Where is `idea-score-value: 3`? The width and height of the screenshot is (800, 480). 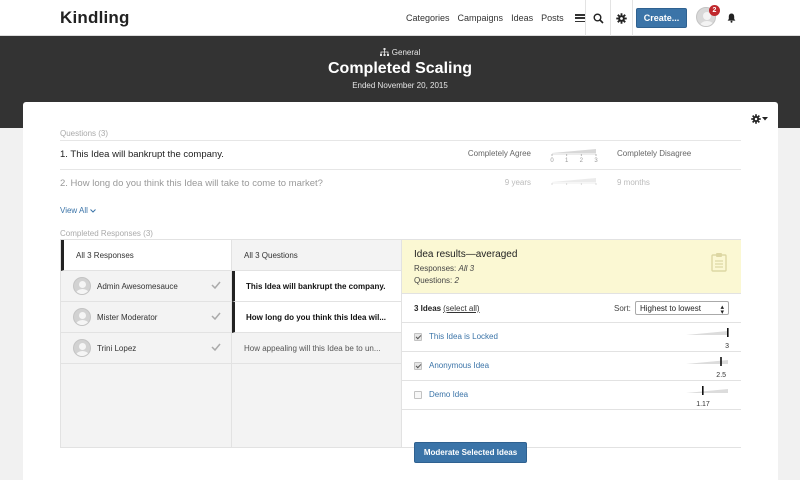
idea-score-value: 3 is located at coordinates (727, 346).